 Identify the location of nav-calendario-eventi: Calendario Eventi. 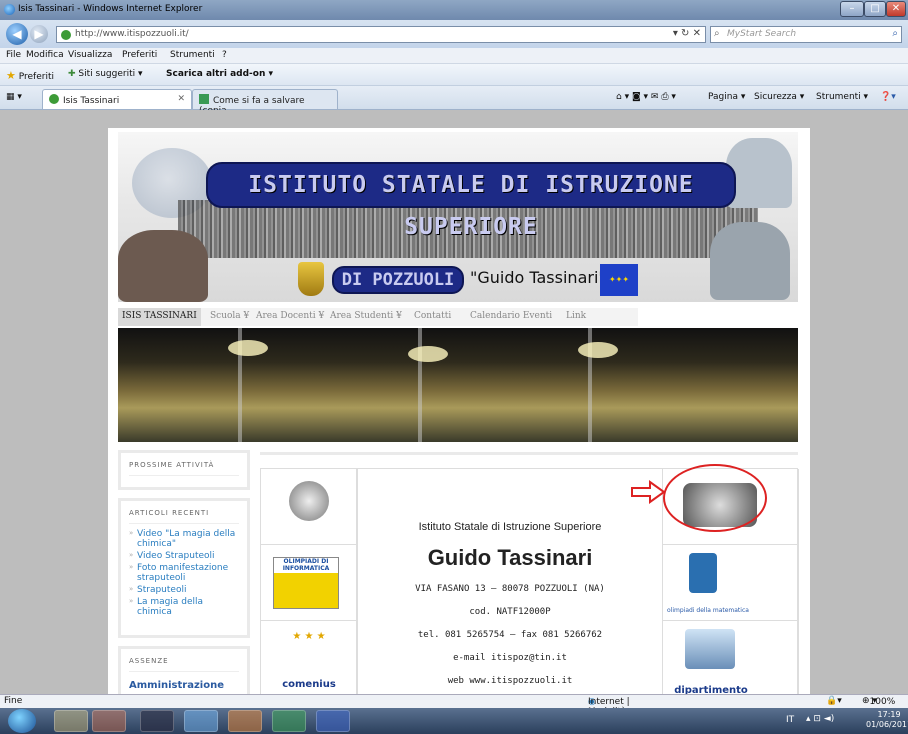
(511, 316).